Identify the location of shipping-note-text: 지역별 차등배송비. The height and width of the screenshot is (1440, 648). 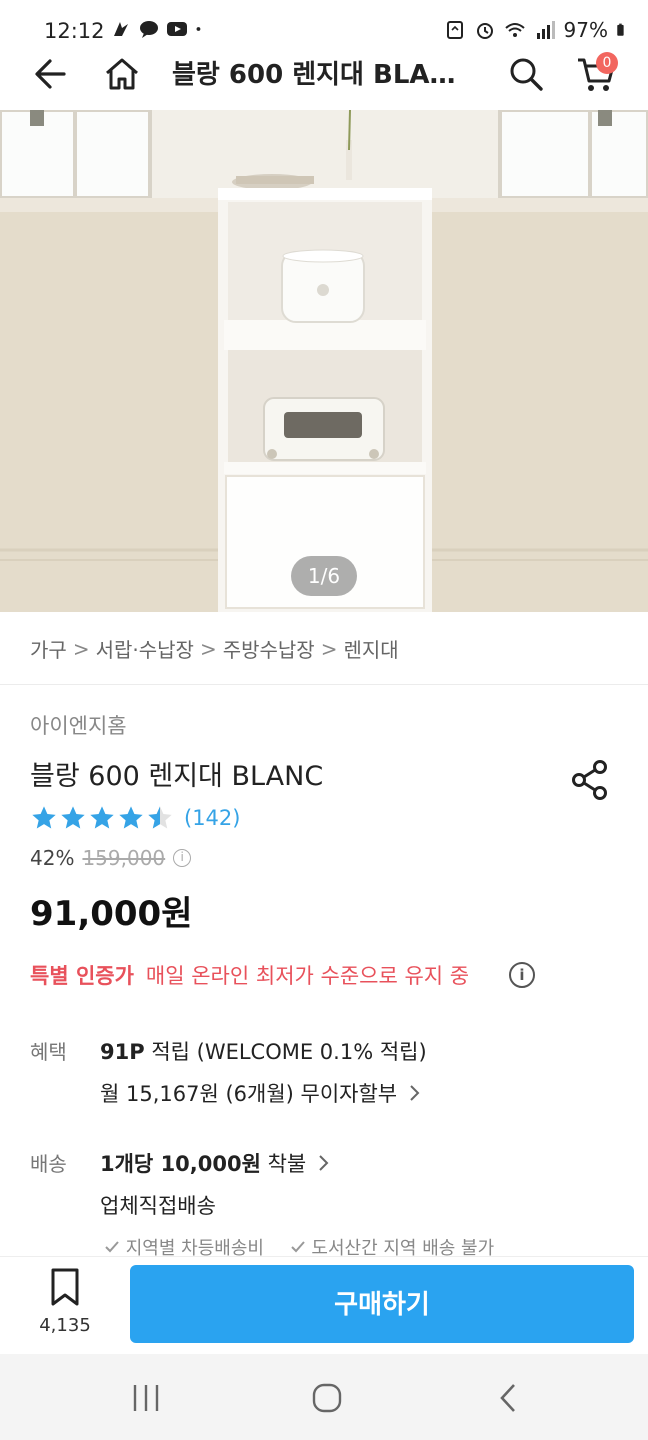
(194, 1247).